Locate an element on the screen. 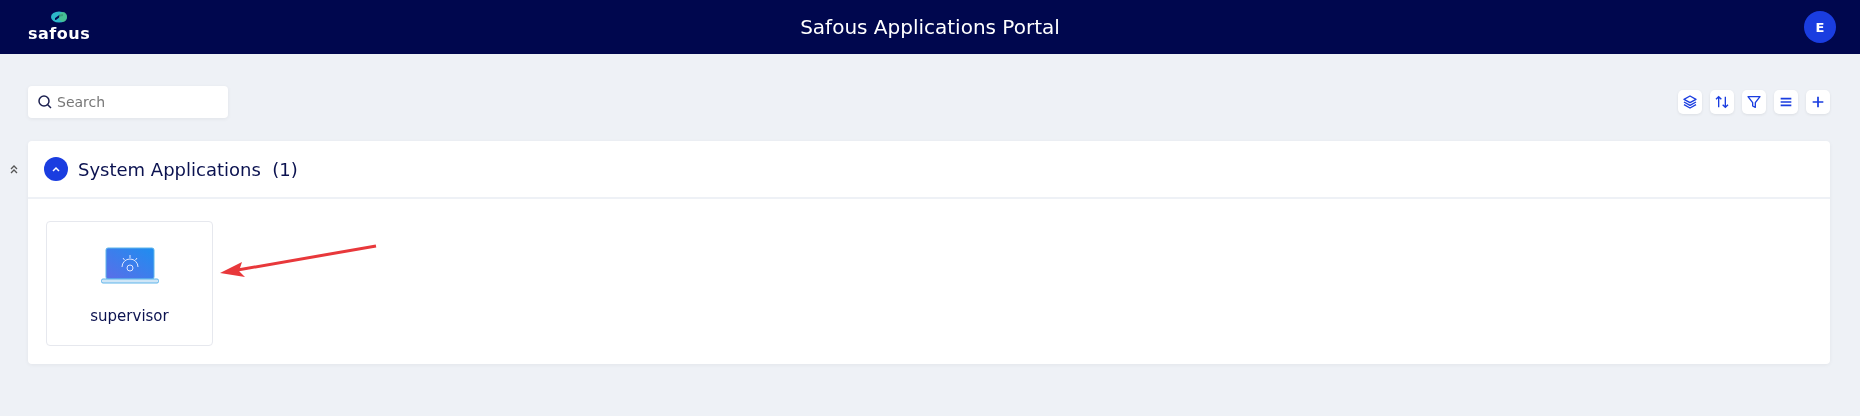  plus-icon is located at coordinates (1818, 102).